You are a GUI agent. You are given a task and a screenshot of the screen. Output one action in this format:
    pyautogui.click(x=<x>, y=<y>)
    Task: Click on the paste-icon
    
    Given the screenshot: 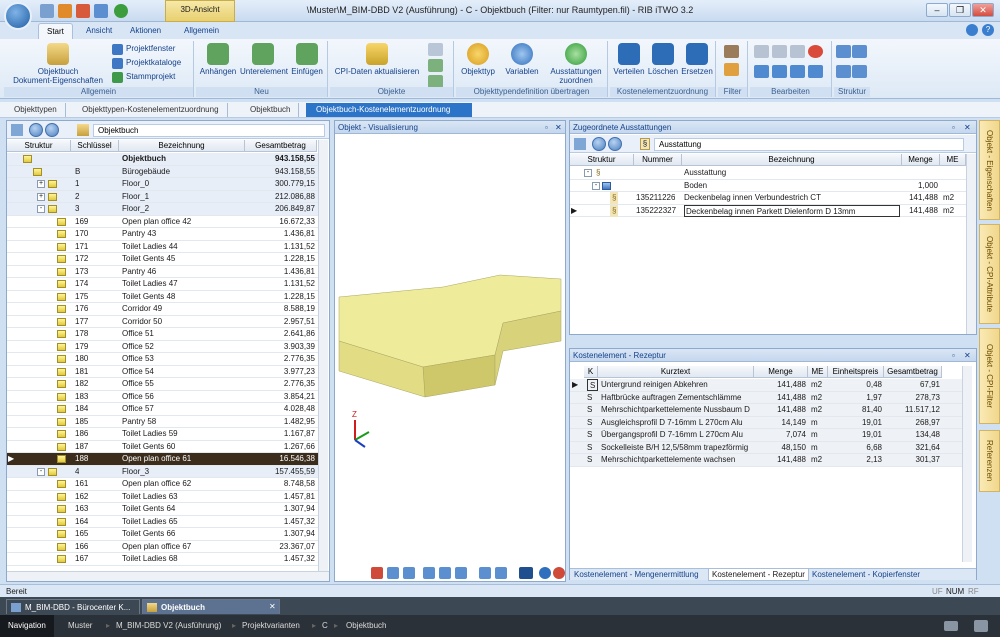 What is the action you would take?
    pyautogui.click(x=779, y=51)
    